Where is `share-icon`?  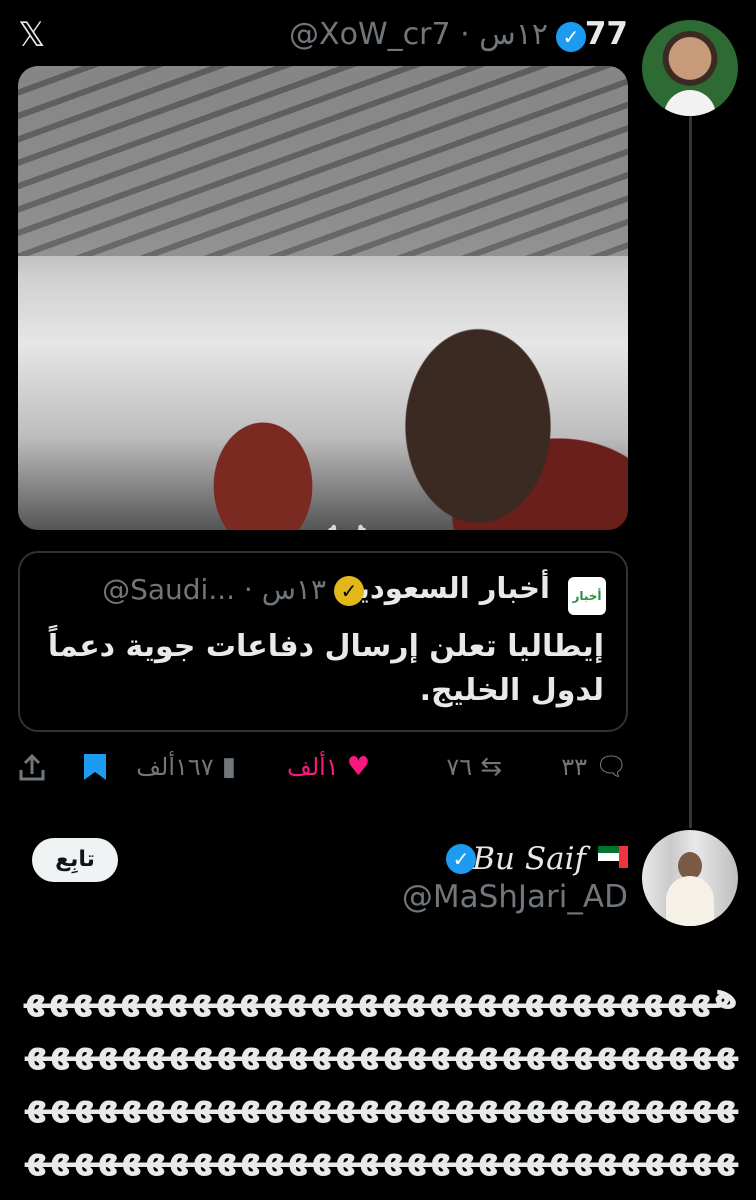
share-icon is located at coordinates (32, 767).